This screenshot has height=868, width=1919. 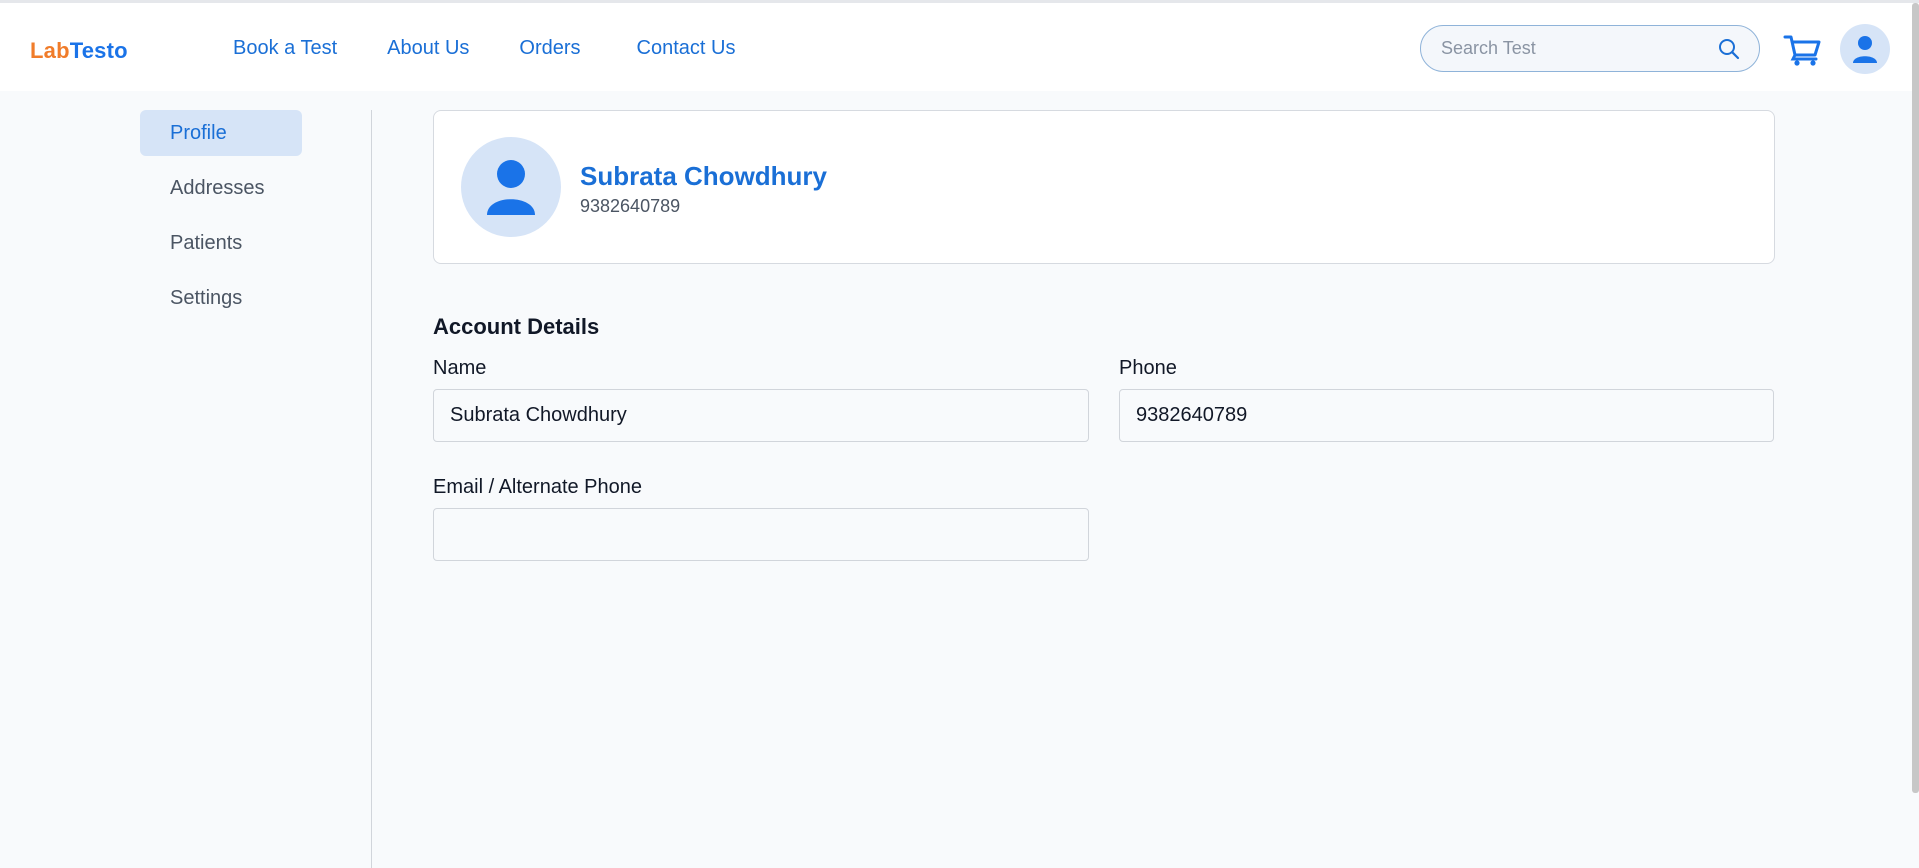 What do you see at coordinates (1576, 48) in the screenshot?
I see `search-input` at bounding box center [1576, 48].